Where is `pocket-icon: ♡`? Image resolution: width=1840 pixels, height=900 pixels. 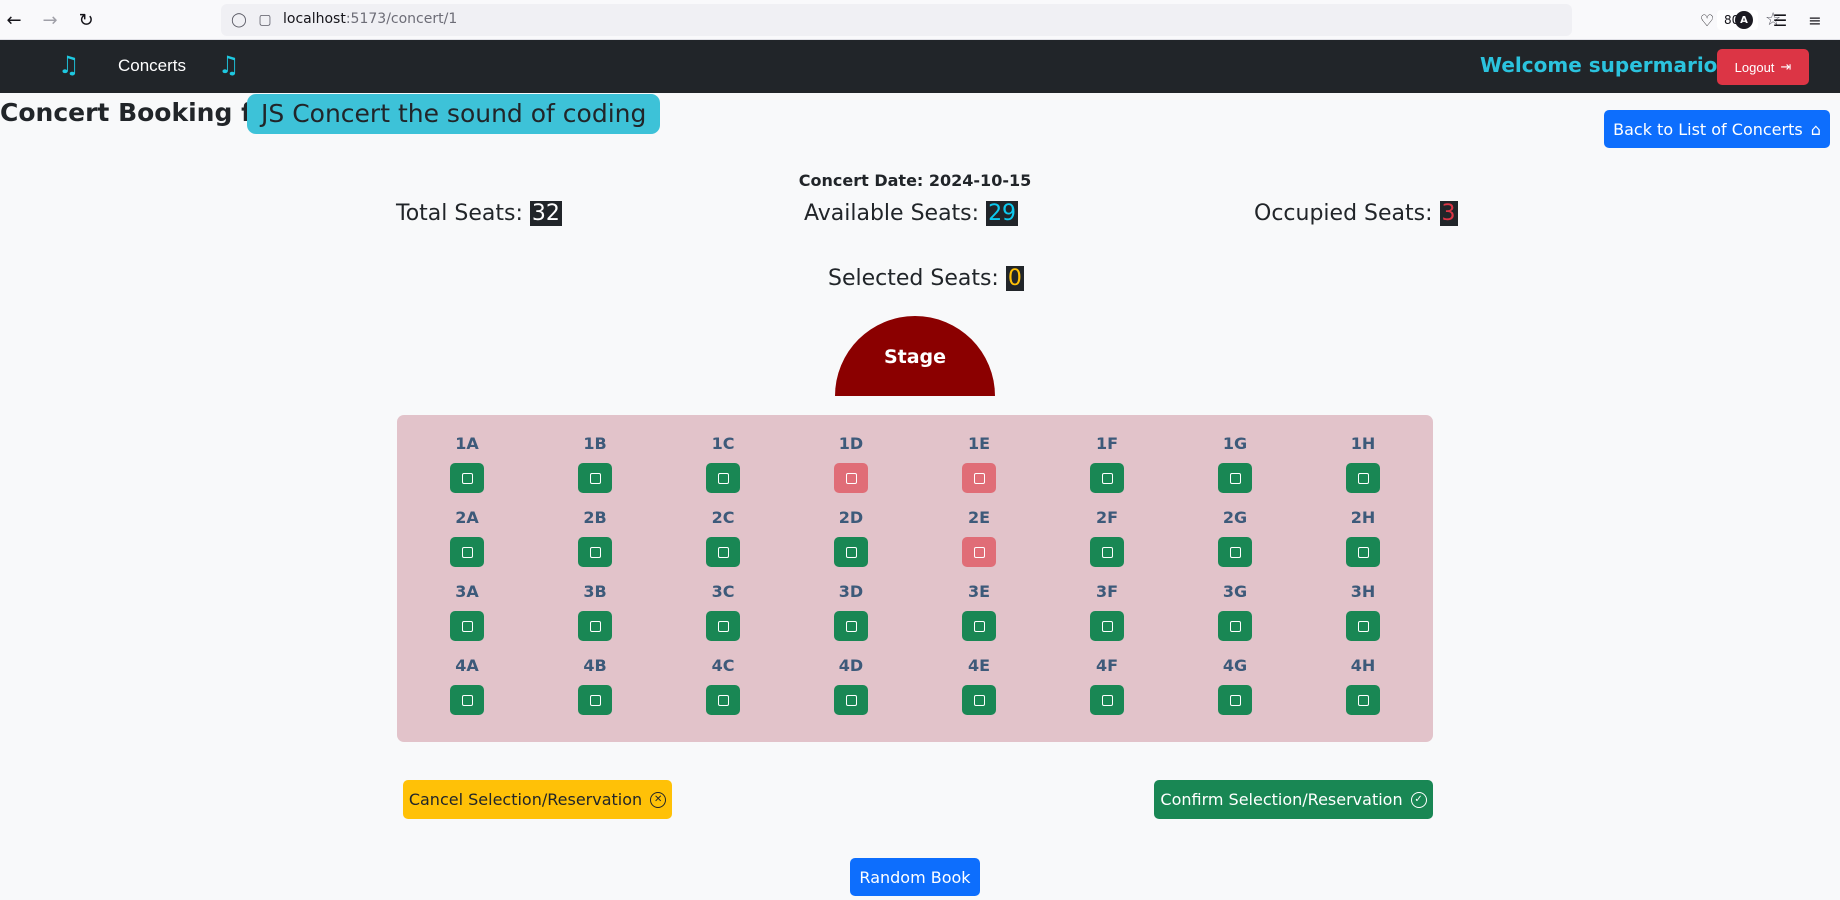 pocket-icon: ♡ is located at coordinates (1707, 20).